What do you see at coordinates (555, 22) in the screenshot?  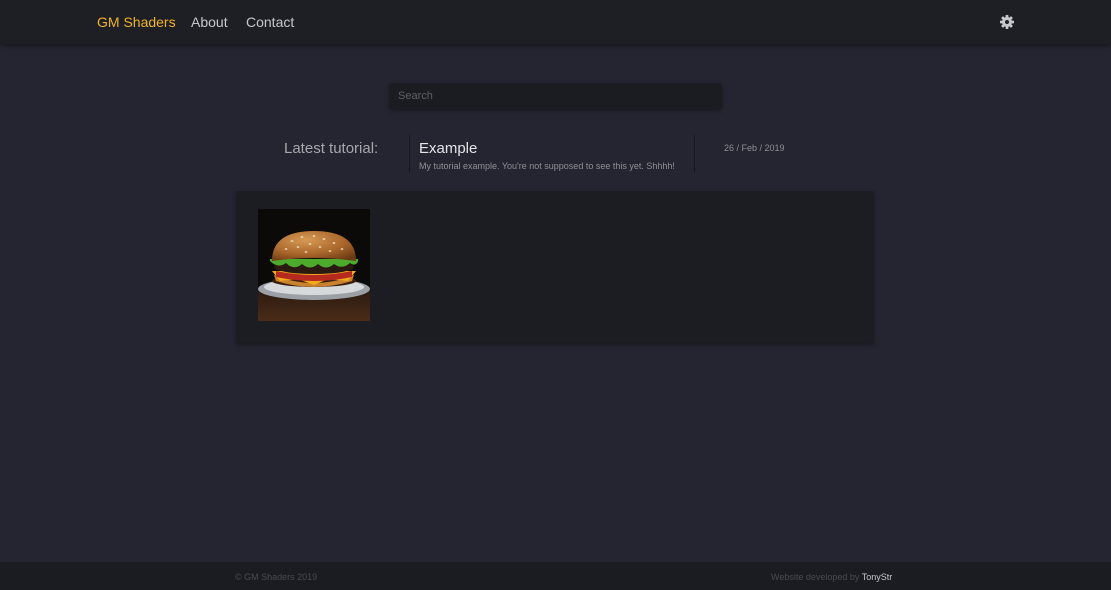 I see `top-navbar: GM Shaders About Contact` at bounding box center [555, 22].